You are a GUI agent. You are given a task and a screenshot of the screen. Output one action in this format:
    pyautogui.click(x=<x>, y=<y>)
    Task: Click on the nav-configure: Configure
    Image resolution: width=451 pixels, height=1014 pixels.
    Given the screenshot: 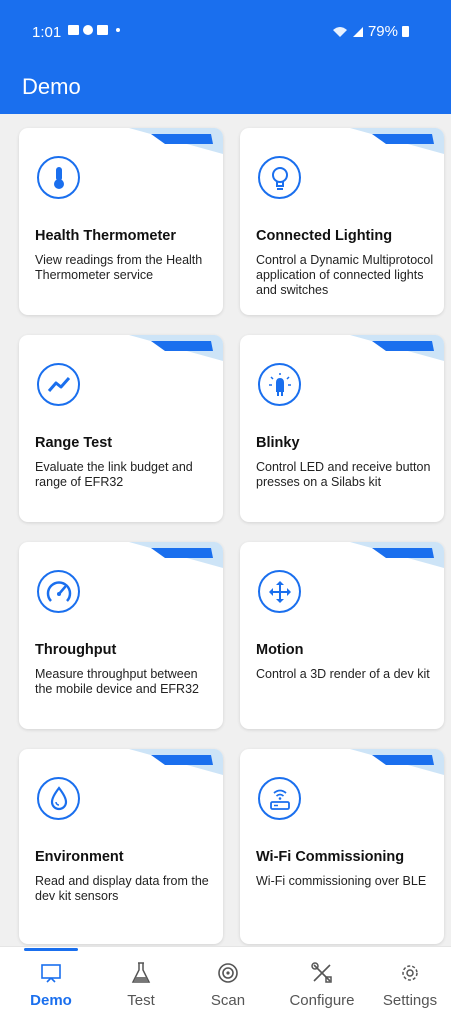 What is the action you would take?
    pyautogui.click(x=322, y=980)
    